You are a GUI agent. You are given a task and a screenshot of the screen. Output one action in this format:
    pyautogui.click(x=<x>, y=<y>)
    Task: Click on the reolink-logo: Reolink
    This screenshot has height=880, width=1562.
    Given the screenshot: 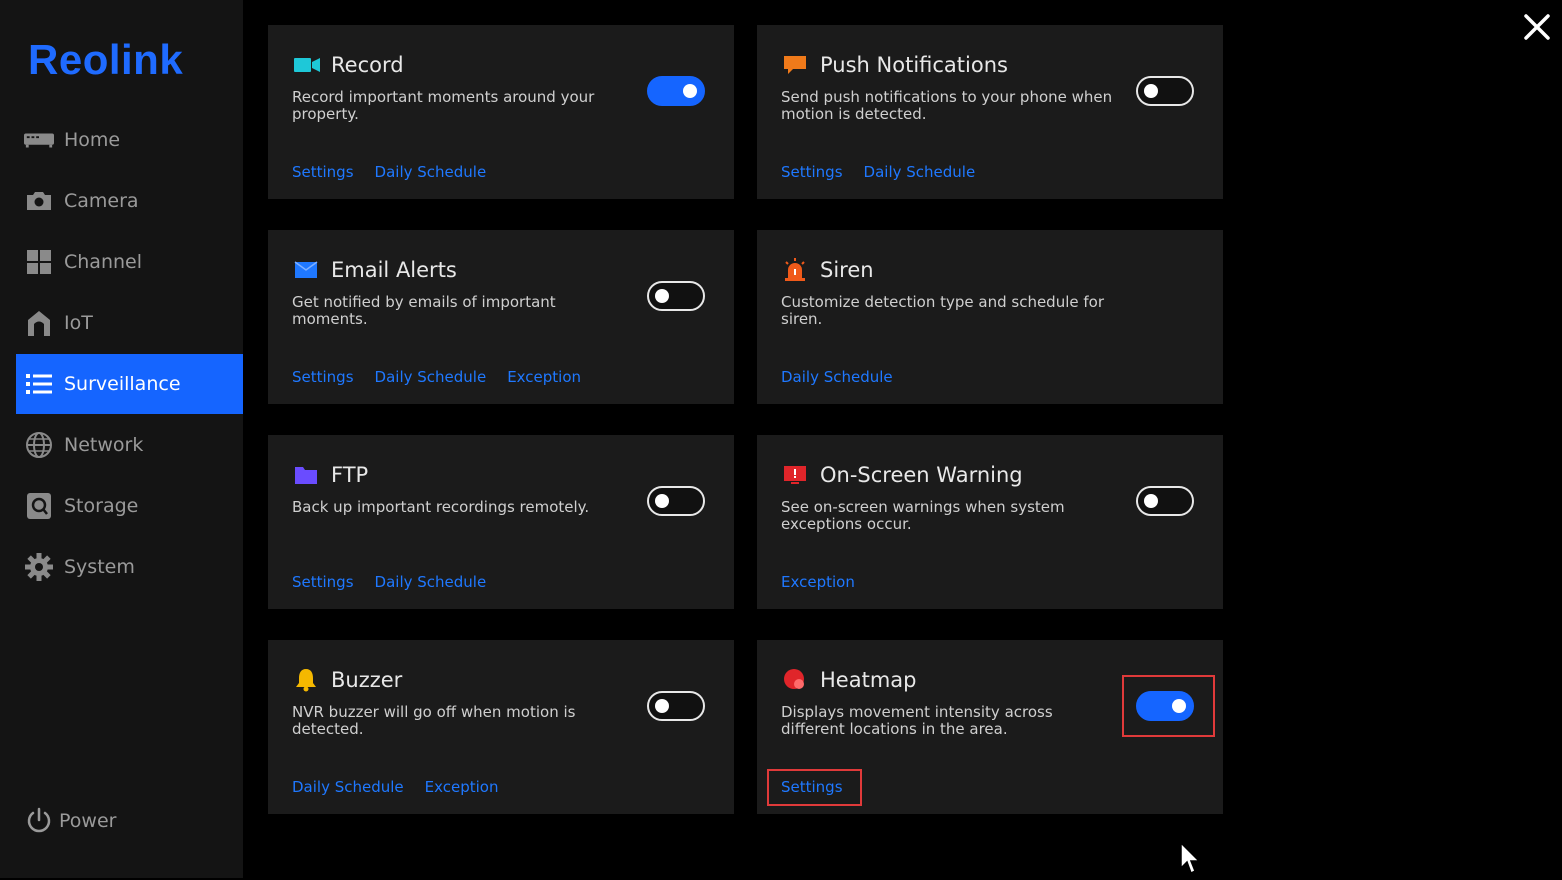 What is the action you would take?
    pyautogui.click(x=106, y=59)
    